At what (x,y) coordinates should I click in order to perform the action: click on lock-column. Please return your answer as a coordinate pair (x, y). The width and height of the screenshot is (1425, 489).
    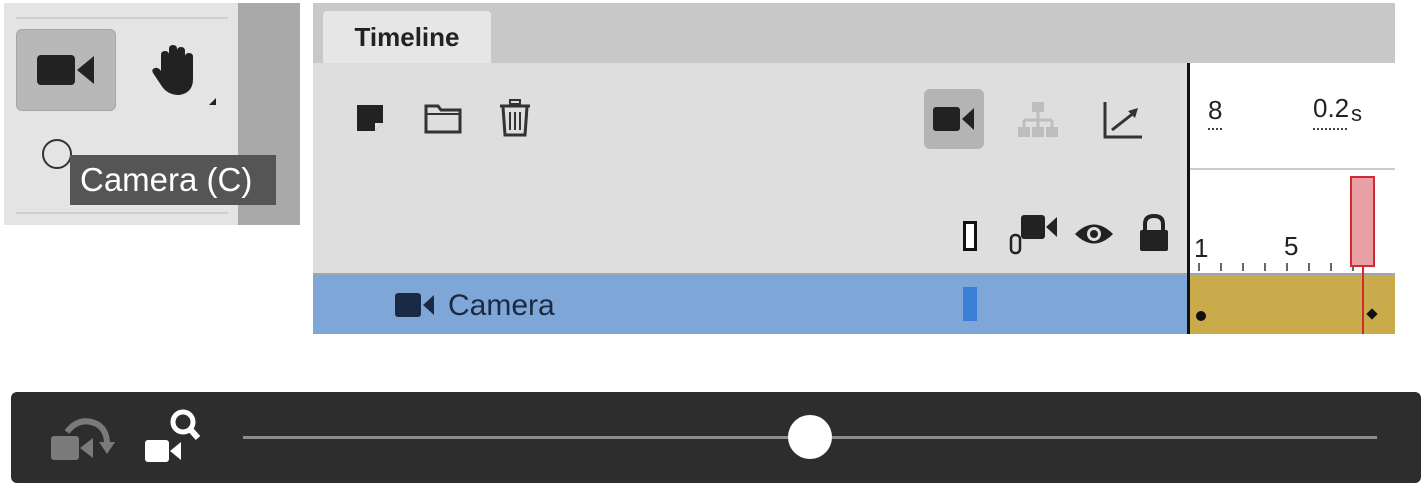
    Looking at the image, I should click on (1154, 235).